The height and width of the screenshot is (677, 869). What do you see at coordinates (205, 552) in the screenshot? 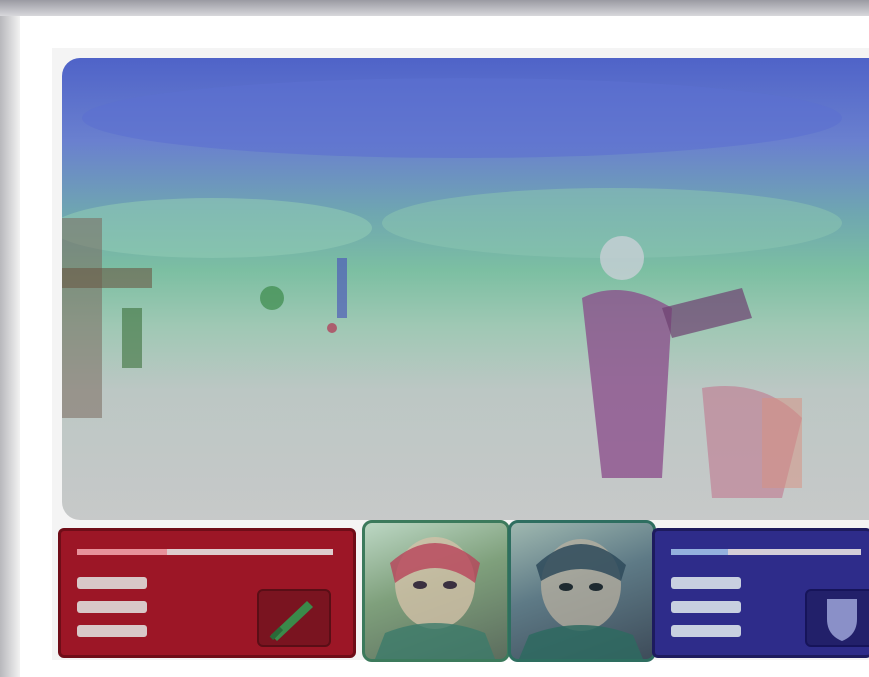
I see `player-hp-bar` at bounding box center [205, 552].